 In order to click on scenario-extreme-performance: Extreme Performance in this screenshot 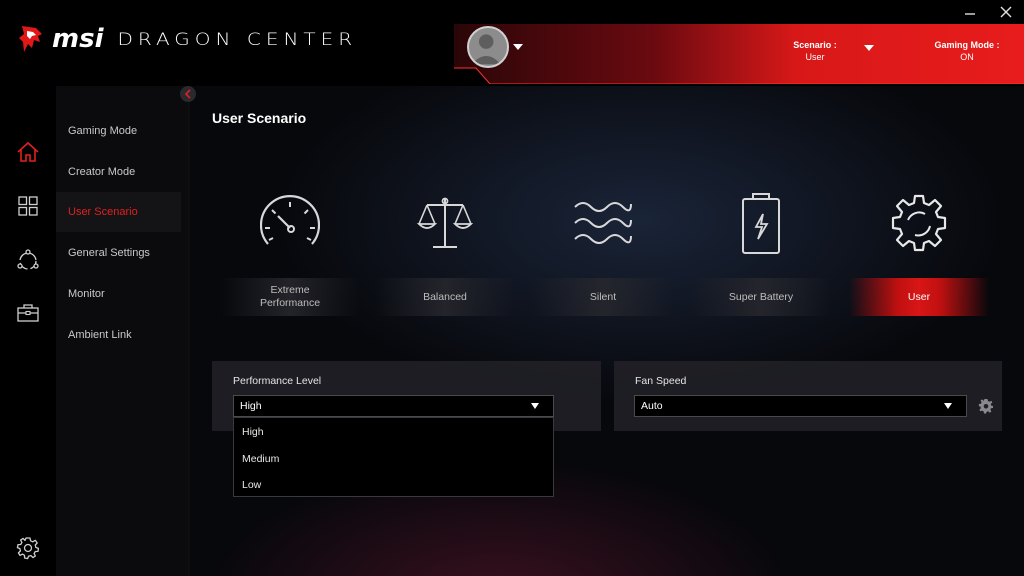, I will do `click(290, 253)`.